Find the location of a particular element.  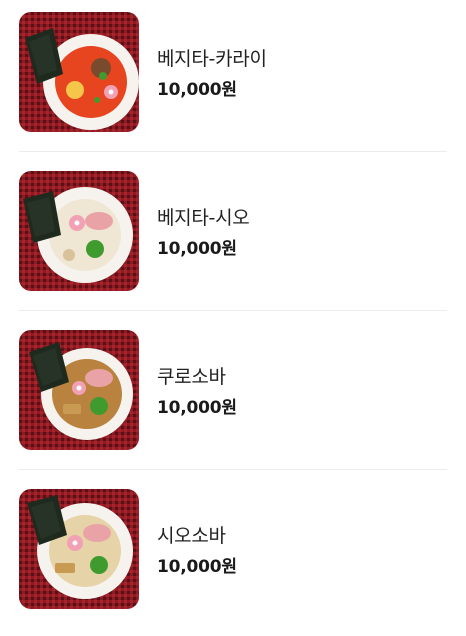

menu-item-name: 쿠로소바 is located at coordinates (191, 377).